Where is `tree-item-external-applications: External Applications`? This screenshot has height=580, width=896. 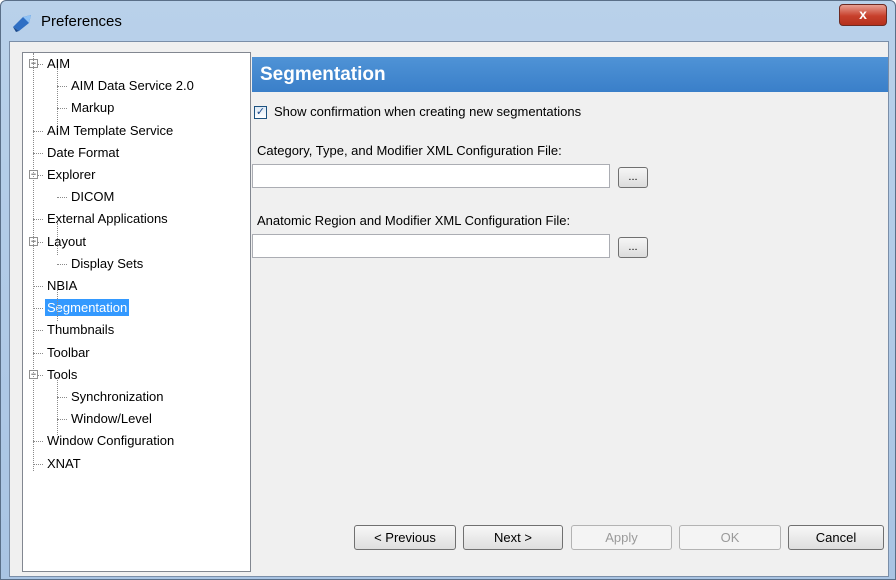 tree-item-external-applications: External Applications is located at coordinates (107, 219).